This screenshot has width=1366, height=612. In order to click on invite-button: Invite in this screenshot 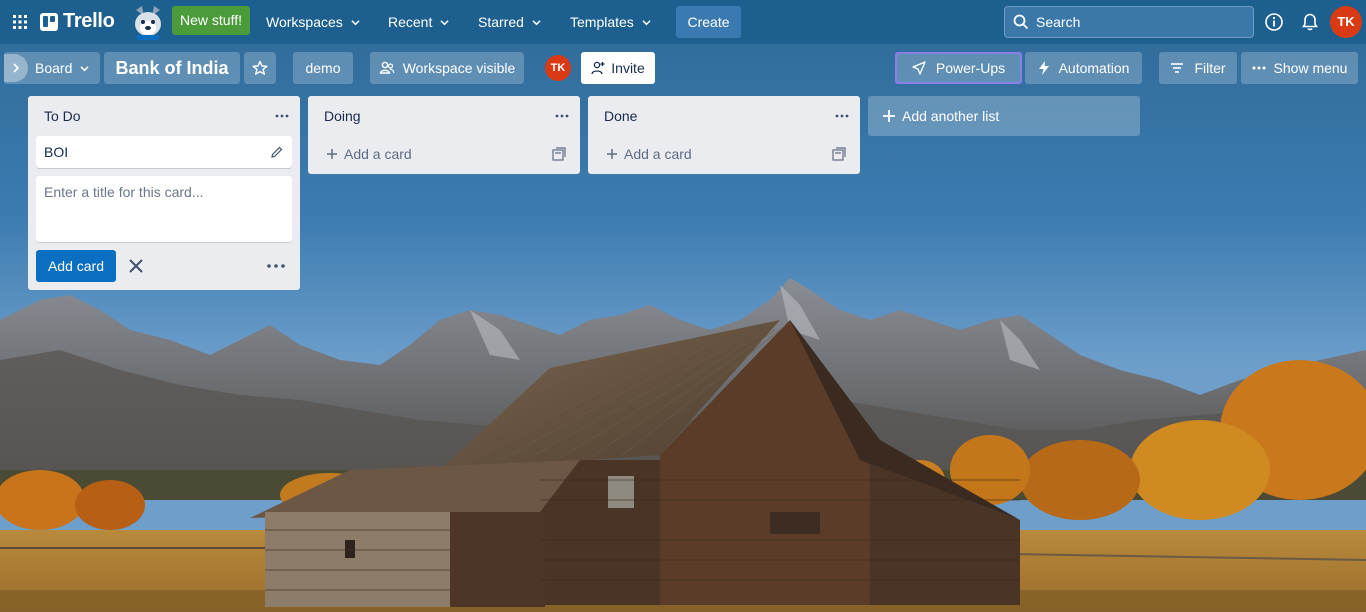, I will do `click(618, 68)`.